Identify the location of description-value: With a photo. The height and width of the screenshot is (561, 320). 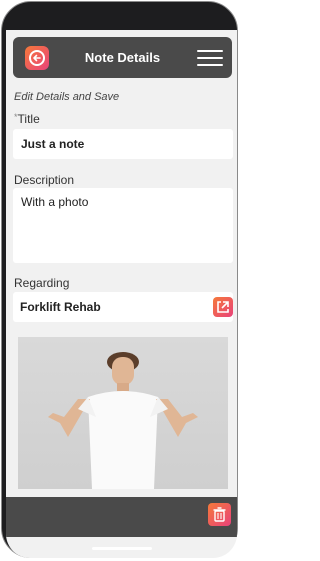
(55, 202).